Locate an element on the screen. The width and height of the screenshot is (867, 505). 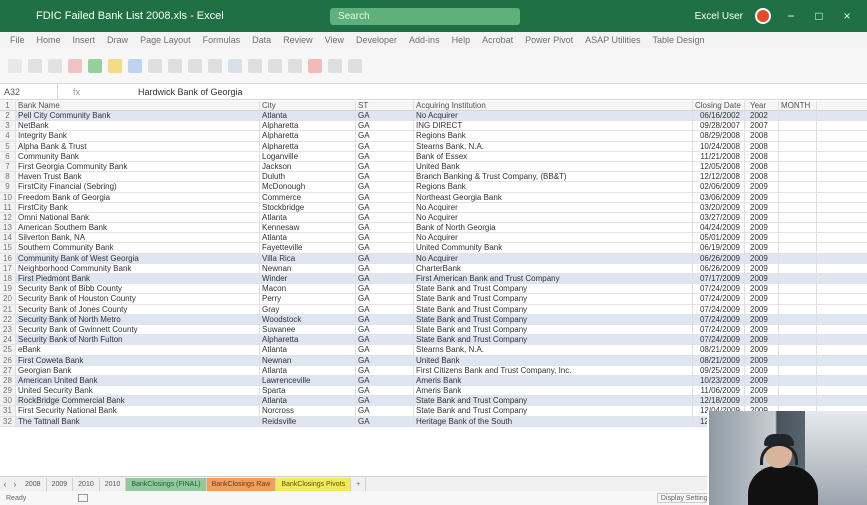
bank-name-cell: American United Bank is located at coordinates (138, 380).